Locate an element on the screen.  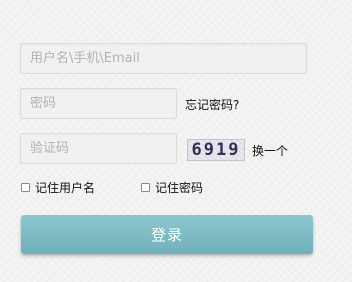
captcha-code: 6919 is located at coordinates (216, 150).